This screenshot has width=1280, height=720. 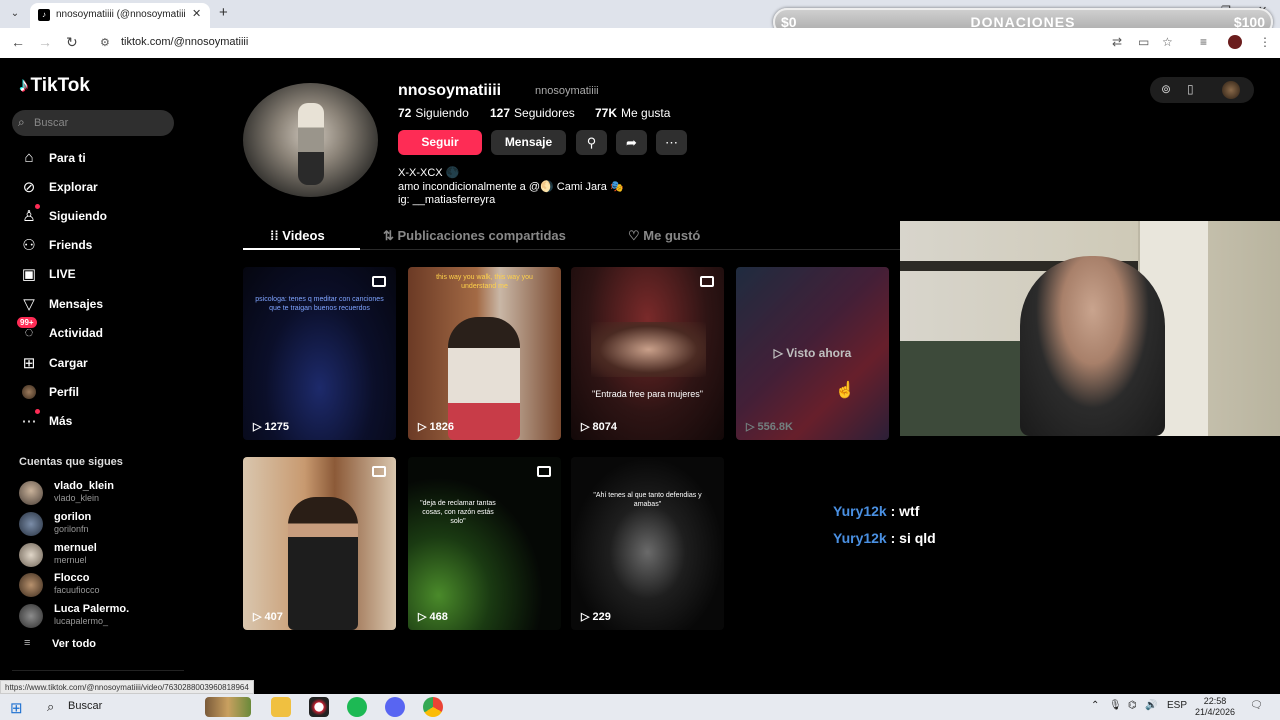 I want to click on nav-explore: ⊘ Explorar, so click(x=99, y=188).